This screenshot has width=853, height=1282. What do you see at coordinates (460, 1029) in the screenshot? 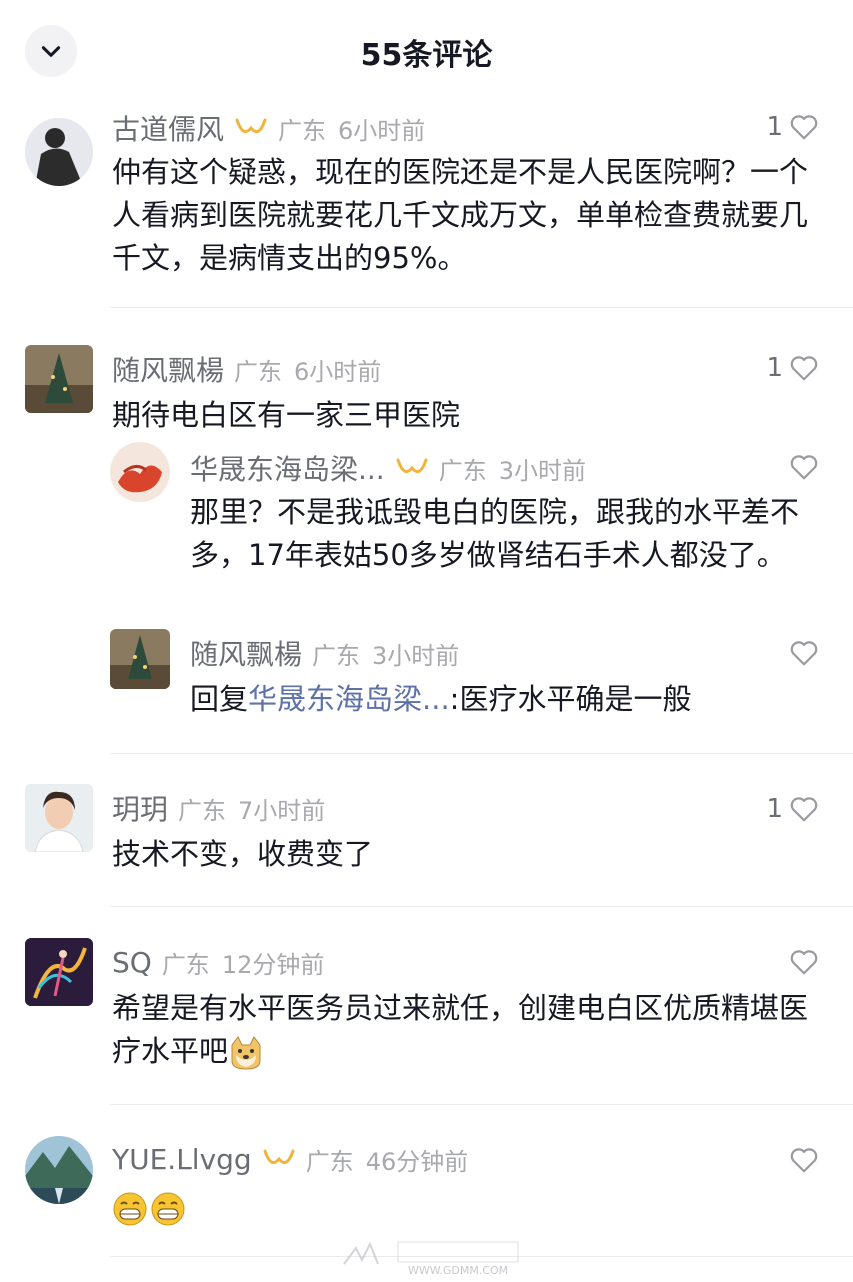
I see `comment-body: 希望是有水平医务员过来就任，创建电白区优质精堪医疗水平吧` at bounding box center [460, 1029].